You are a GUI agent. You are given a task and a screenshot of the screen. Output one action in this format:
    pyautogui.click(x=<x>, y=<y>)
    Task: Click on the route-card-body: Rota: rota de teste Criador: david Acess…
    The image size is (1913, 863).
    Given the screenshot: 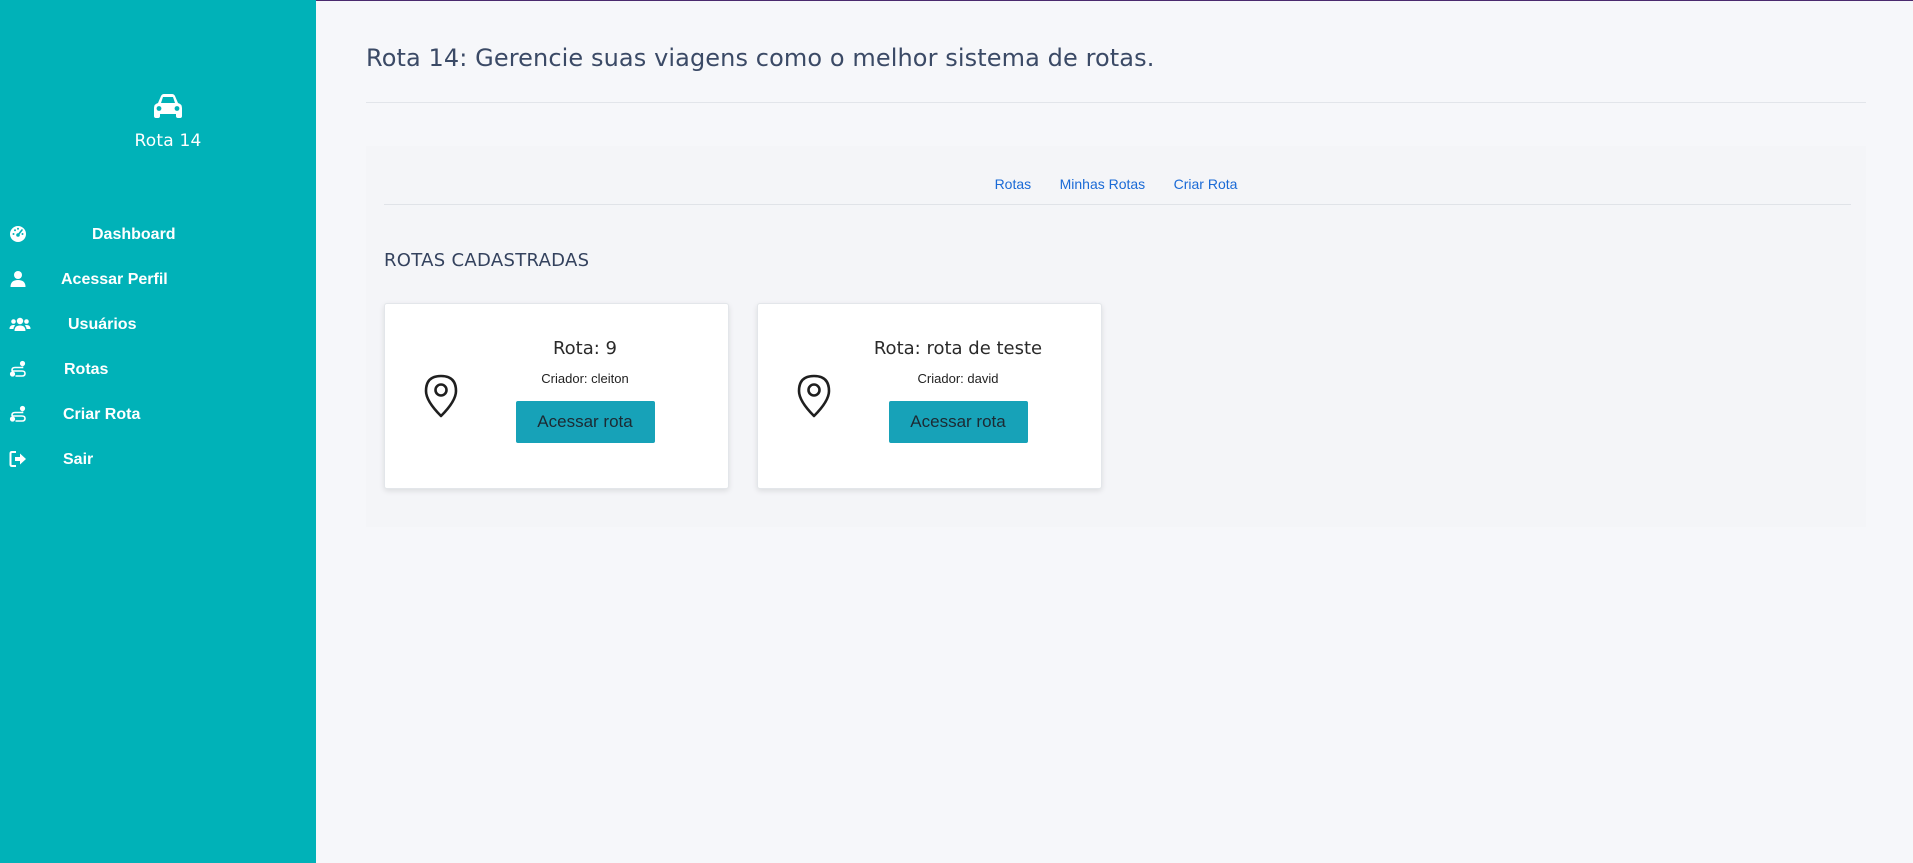 What is the action you would take?
    pyautogui.click(x=958, y=390)
    